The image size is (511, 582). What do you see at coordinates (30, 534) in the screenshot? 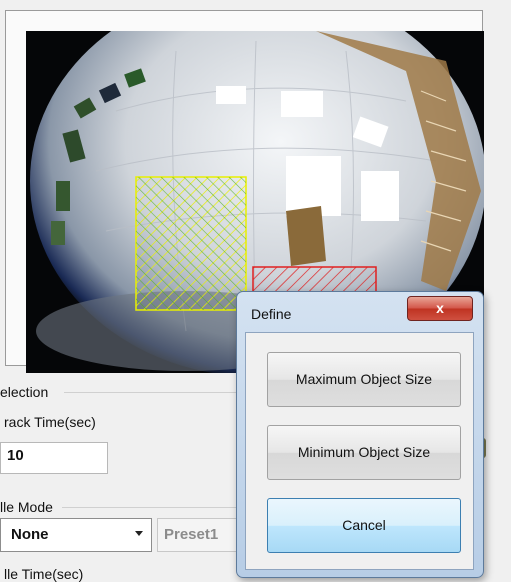
I see `idle-mode-selected-value: None` at bounding box center [30, 534].